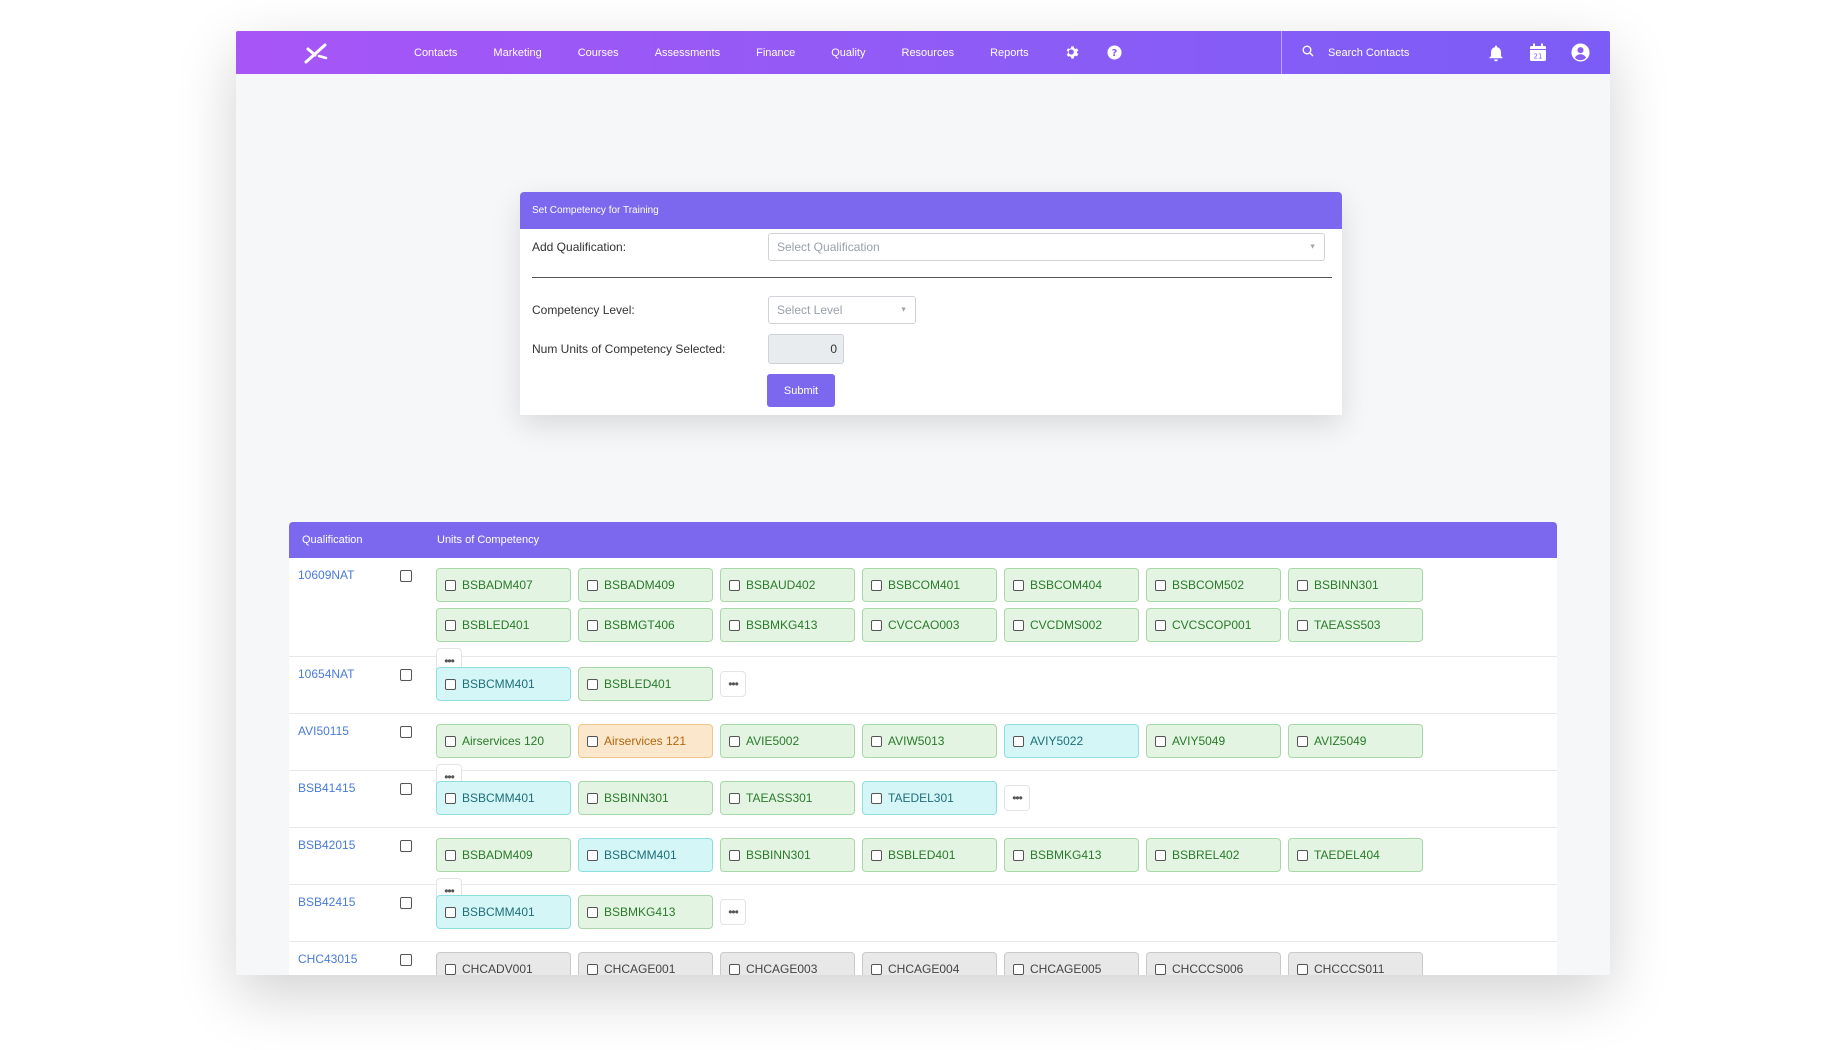  Describe the element at coordinates (326, 674) in the screenshot. I see `qualification-link: 10654NAT` at that location.